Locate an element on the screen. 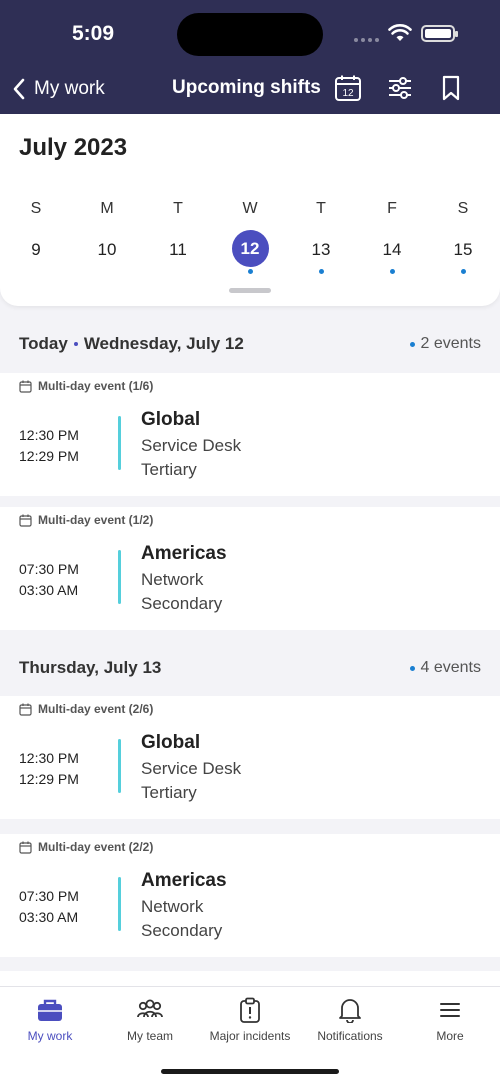  wifi-icon is located at coordinates (400, 32).